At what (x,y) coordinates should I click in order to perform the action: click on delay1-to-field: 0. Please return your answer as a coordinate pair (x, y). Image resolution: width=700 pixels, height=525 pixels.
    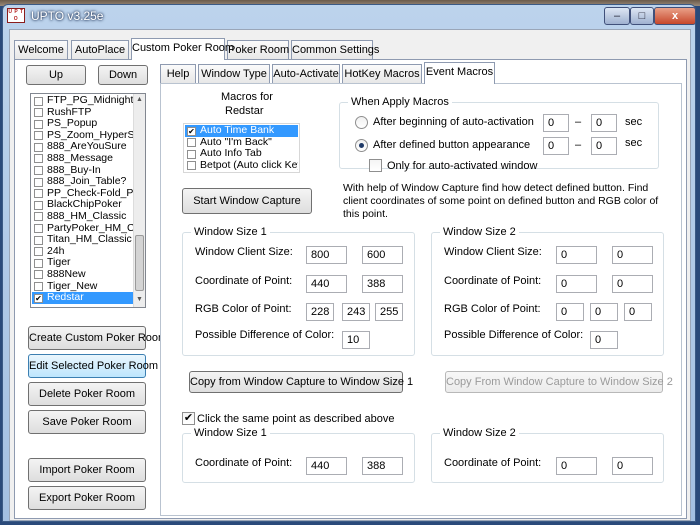
    Looking at the image, I should click on (604, 123).